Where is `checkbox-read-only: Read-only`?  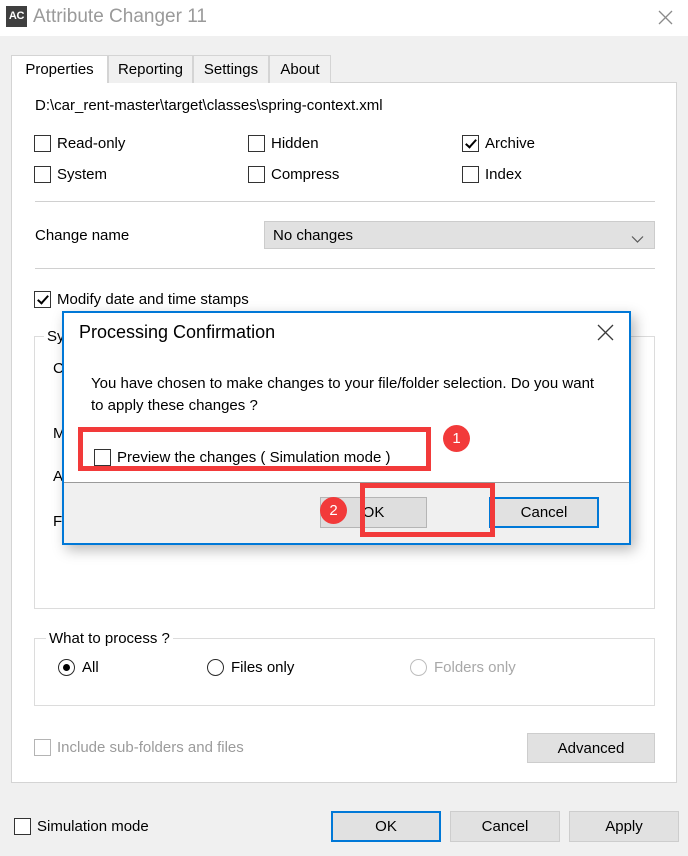 checkbox-read-only: Read-only is located at coordinates (79, 143).